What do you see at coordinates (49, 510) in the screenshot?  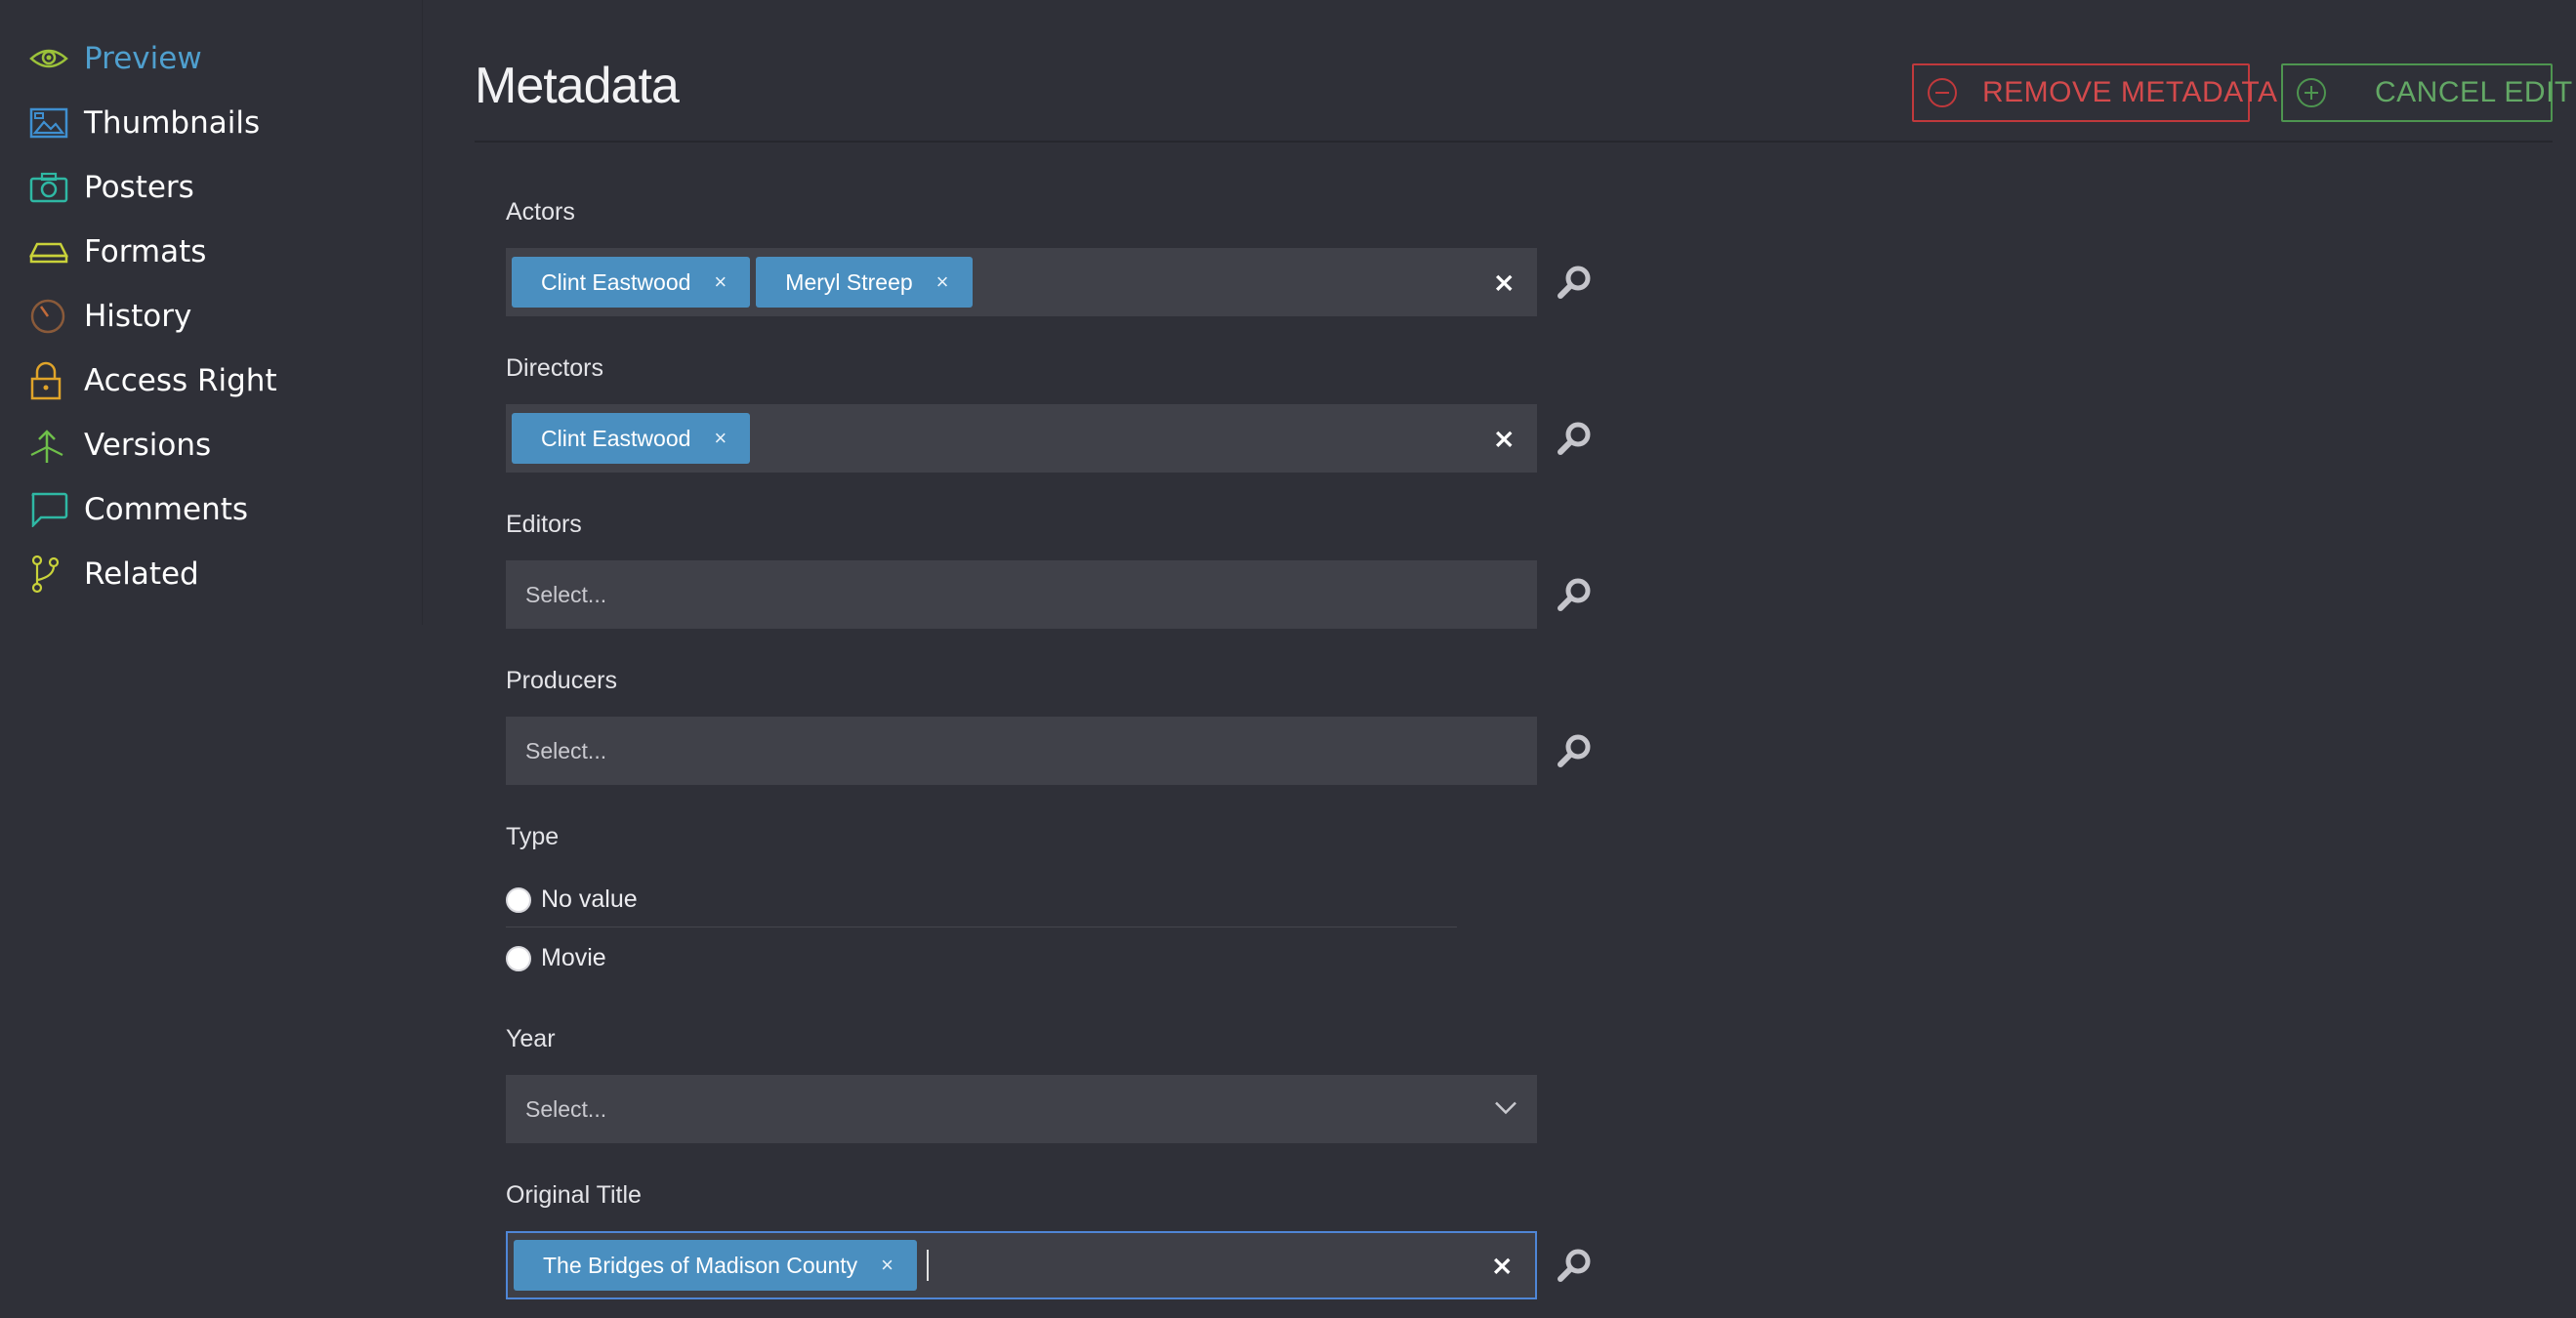 I see `speech-bubble-icon` at bounding box center [49, 510].